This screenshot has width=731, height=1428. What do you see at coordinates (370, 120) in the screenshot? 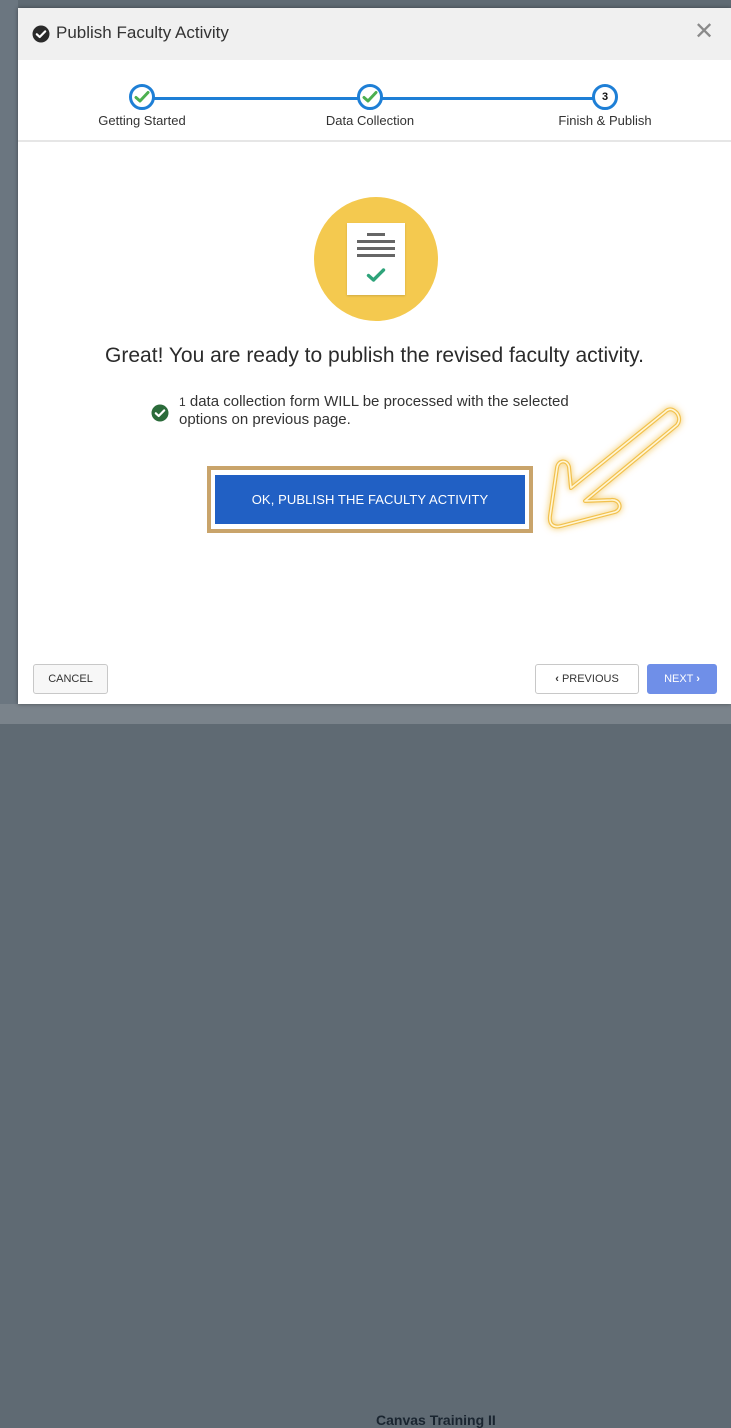
I see `step-2-label: Data Collection` at bounding box center [370, 120].